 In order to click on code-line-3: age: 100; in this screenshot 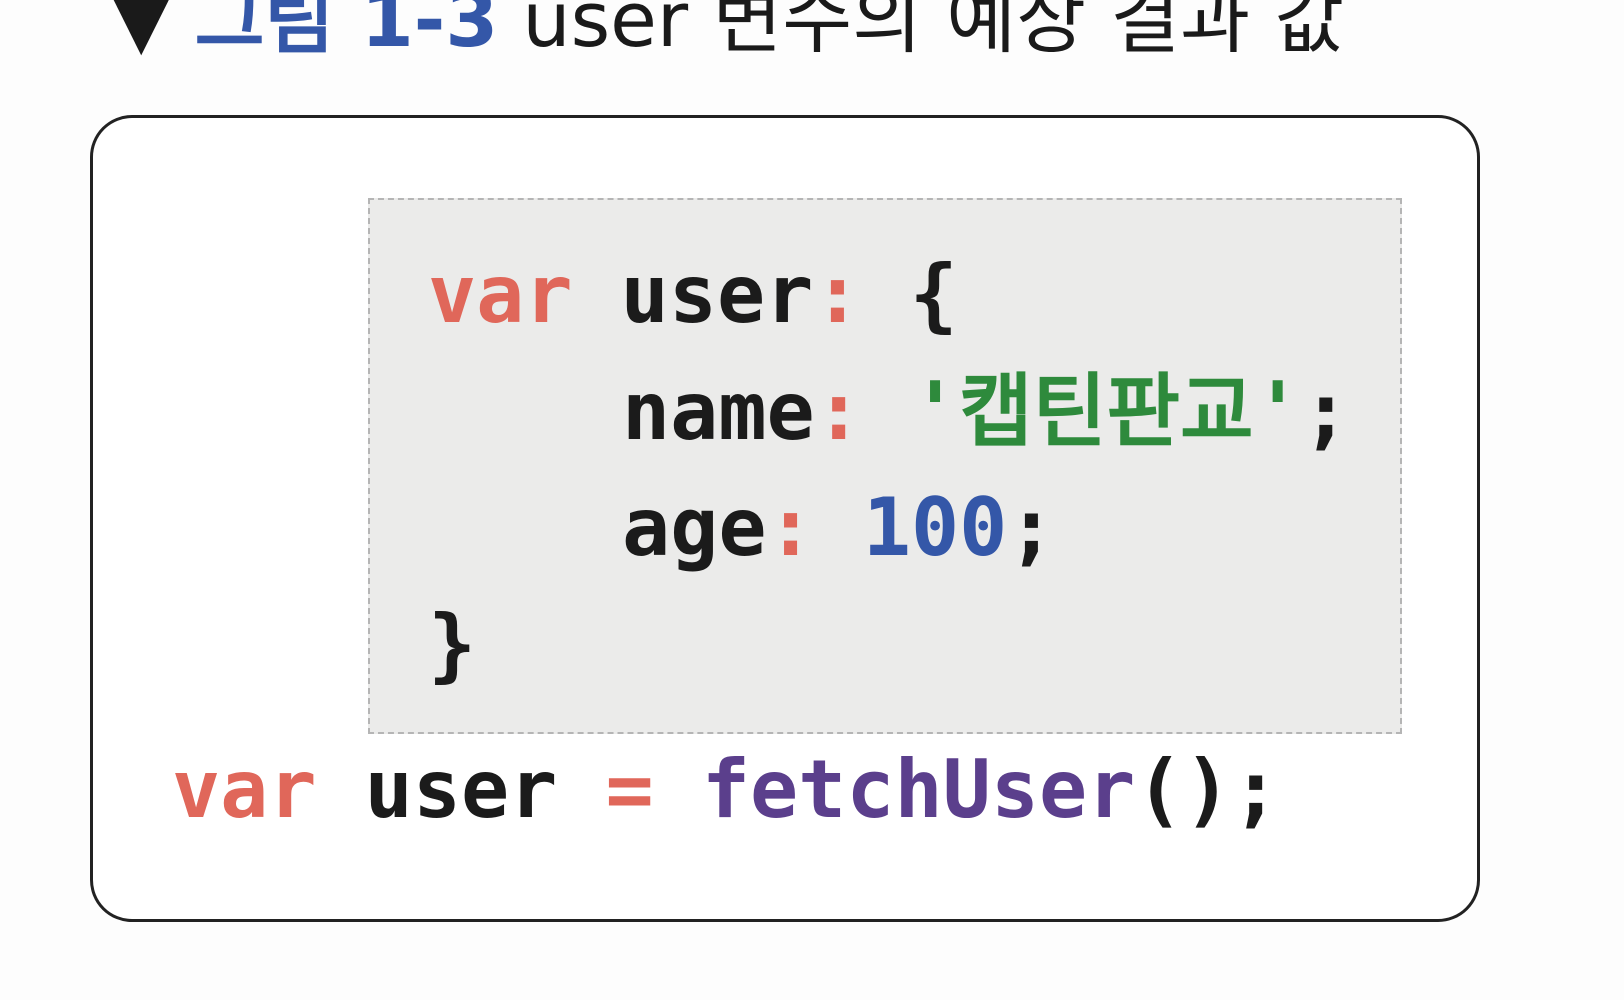, I will do `click(839, 528)`.